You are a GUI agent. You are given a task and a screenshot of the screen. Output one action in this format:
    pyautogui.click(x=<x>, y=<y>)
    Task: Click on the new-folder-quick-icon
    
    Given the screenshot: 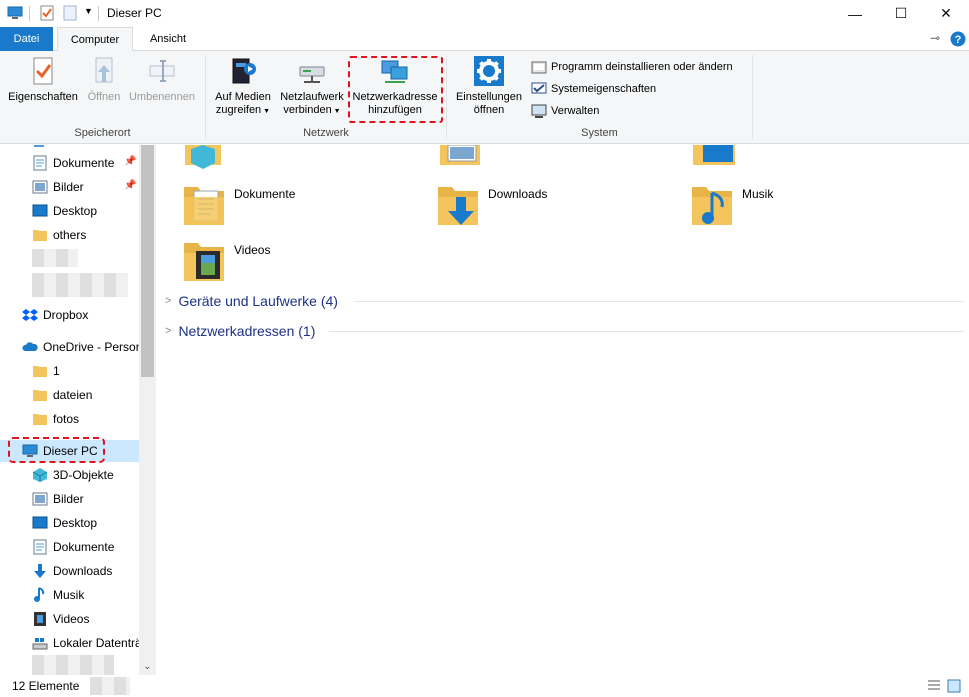 What is the action you would take?
    pyautogui.click(x=70, y=13)
    